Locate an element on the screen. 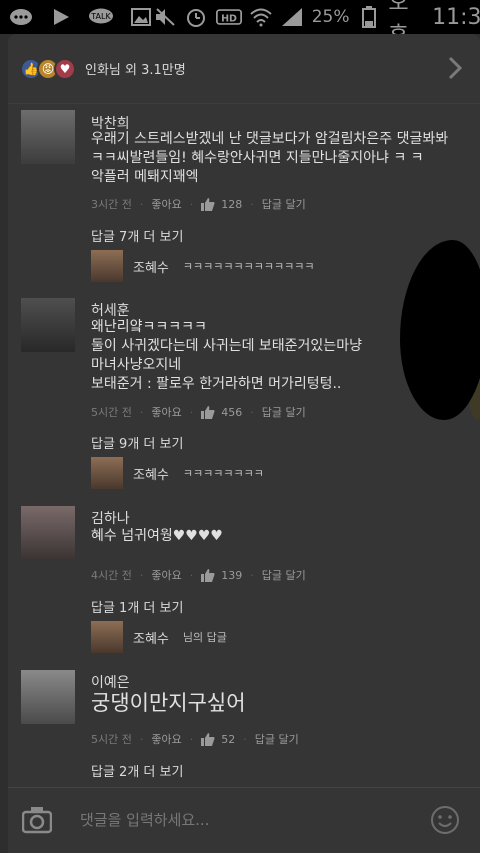 This screenshot has width=480, height=853. comment-input is located at coordinates (245, 820).